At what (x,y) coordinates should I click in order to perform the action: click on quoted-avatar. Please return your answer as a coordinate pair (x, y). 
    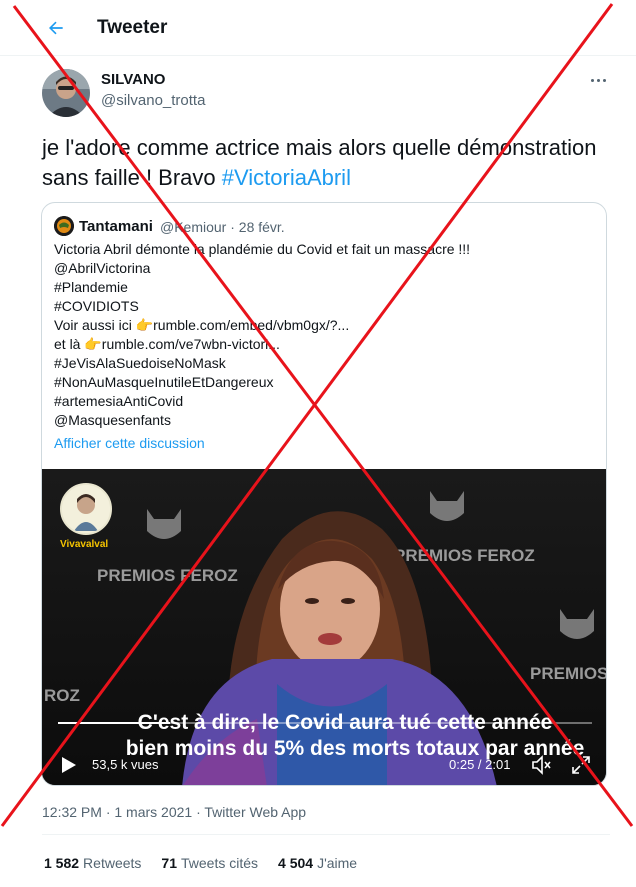
    Looking at the image, I should click on (64, 226).